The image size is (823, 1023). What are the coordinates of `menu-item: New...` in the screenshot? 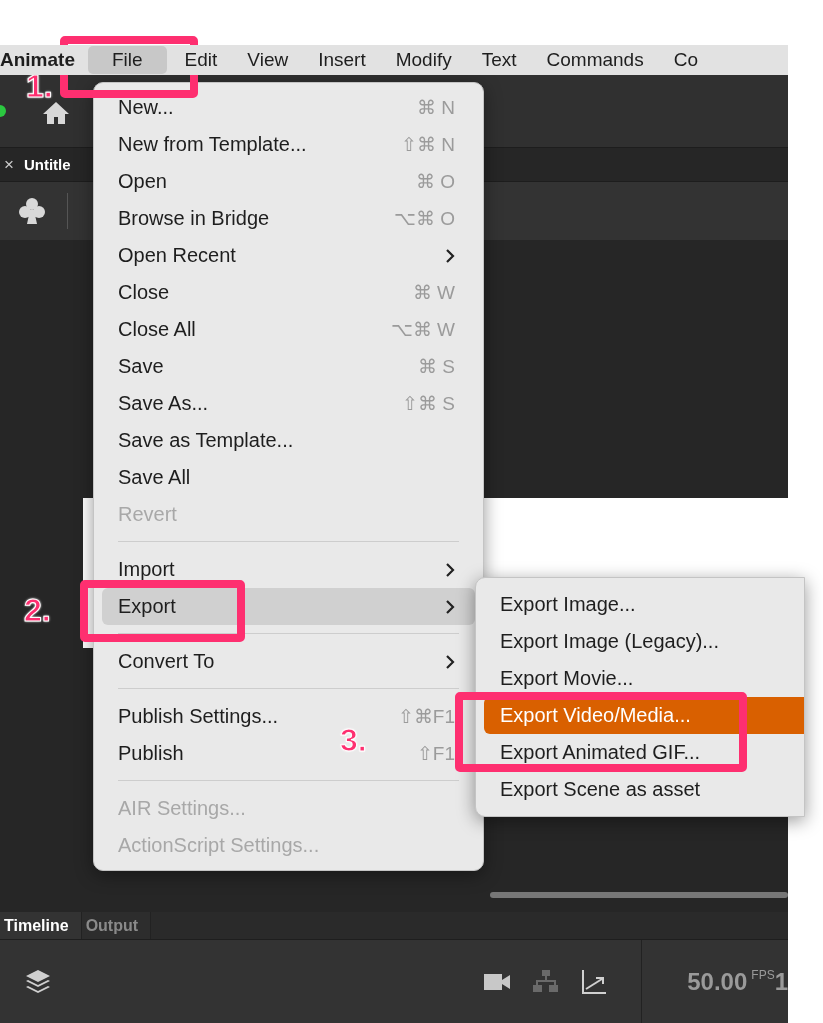 It's located at (146, 107).